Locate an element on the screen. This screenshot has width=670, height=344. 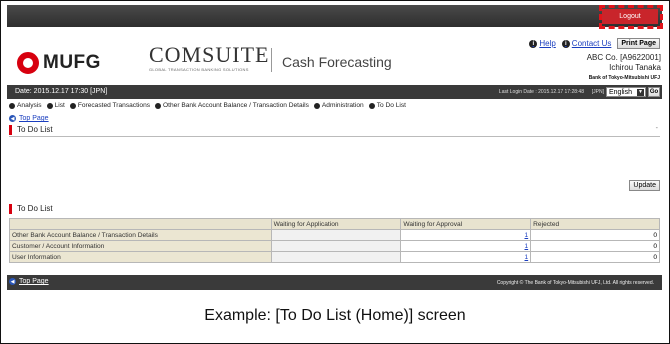
header-links: i Help i Contact Us Print Page is located at coordinates (594, 43).